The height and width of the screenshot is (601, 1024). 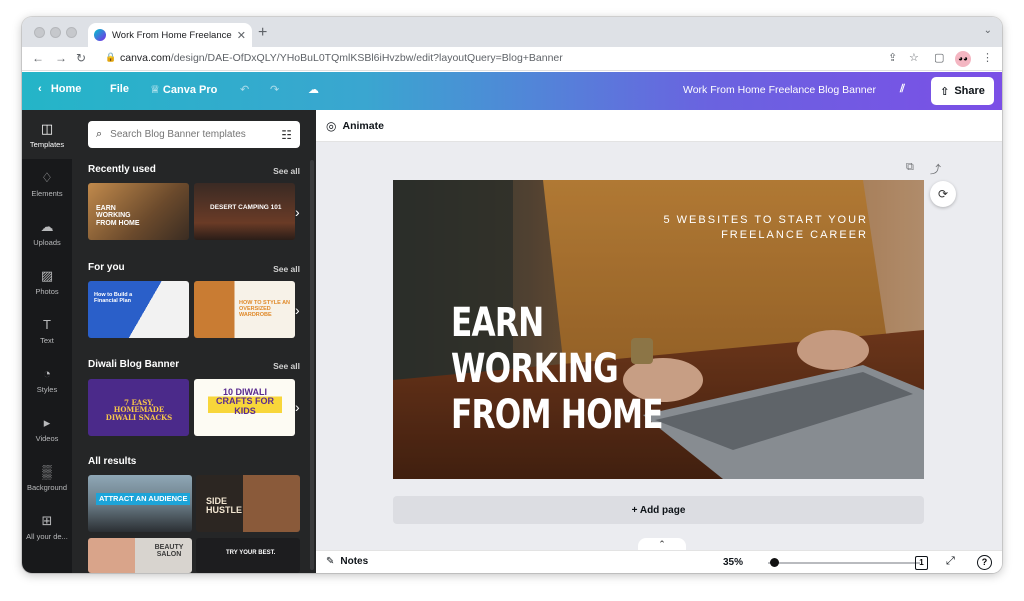 I want to click on close-tab-icon: ✕, so click(x=241, y=35).